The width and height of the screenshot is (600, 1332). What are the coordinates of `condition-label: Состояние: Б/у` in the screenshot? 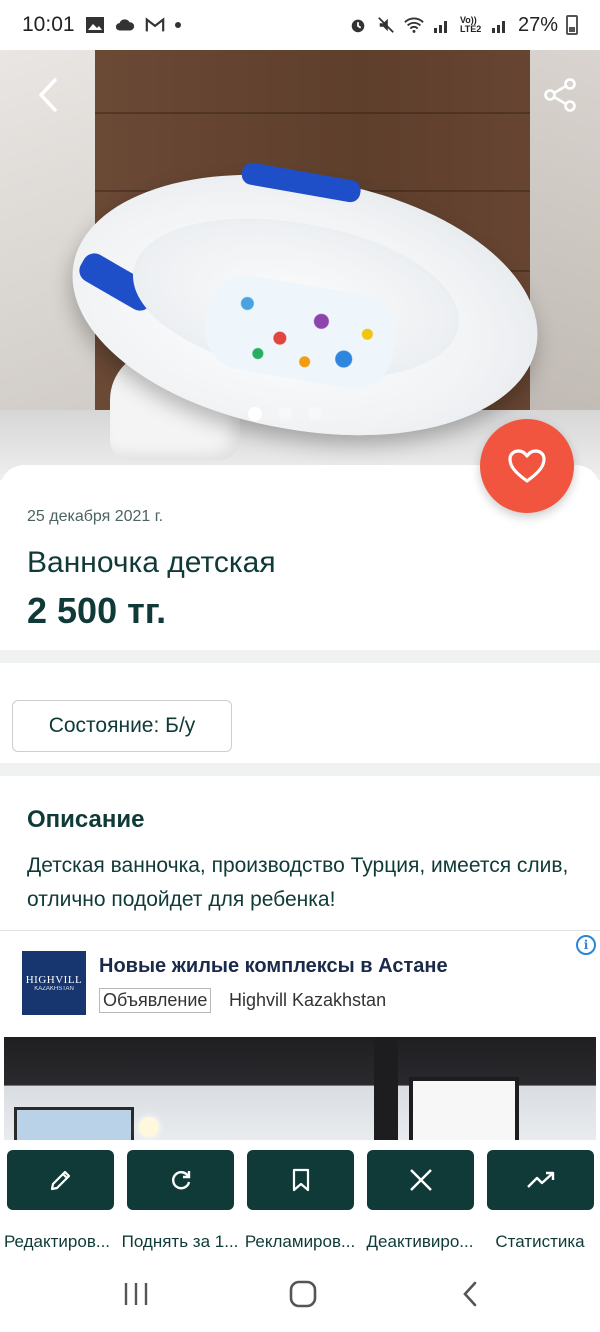 It's located at (122, 725).